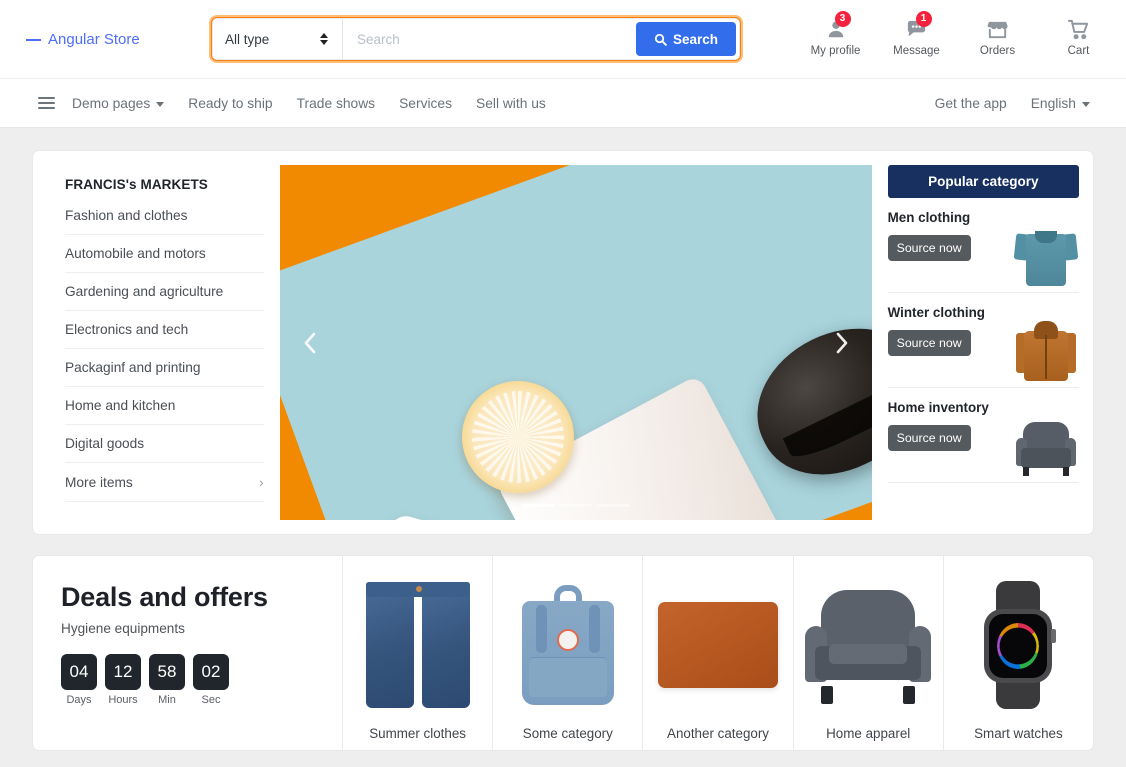  Describe the element at coordinates (1046, 257) in the screenshot. I see `polo-shirt-thumbnail` at that location.